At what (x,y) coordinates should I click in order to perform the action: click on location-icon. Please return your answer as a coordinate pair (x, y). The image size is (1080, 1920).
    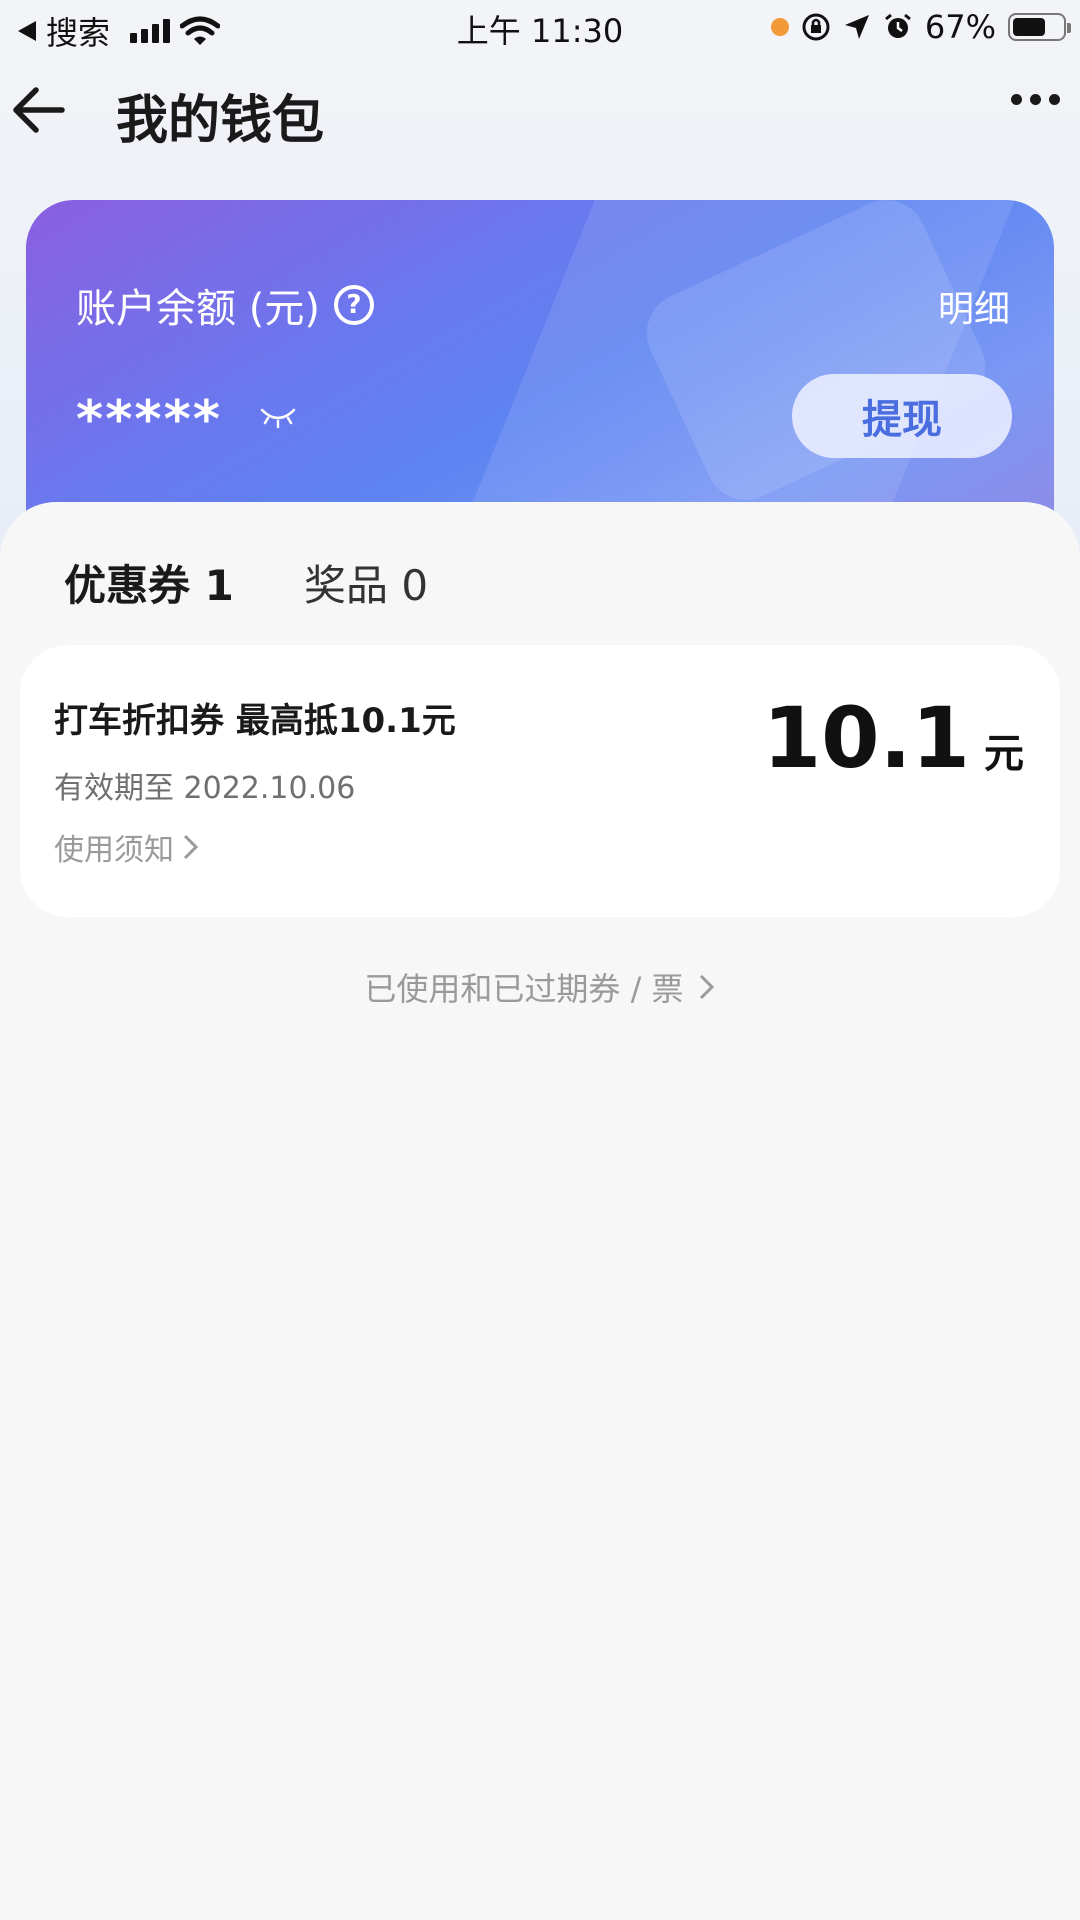
    Looking at the image, I should click on (856, 27).